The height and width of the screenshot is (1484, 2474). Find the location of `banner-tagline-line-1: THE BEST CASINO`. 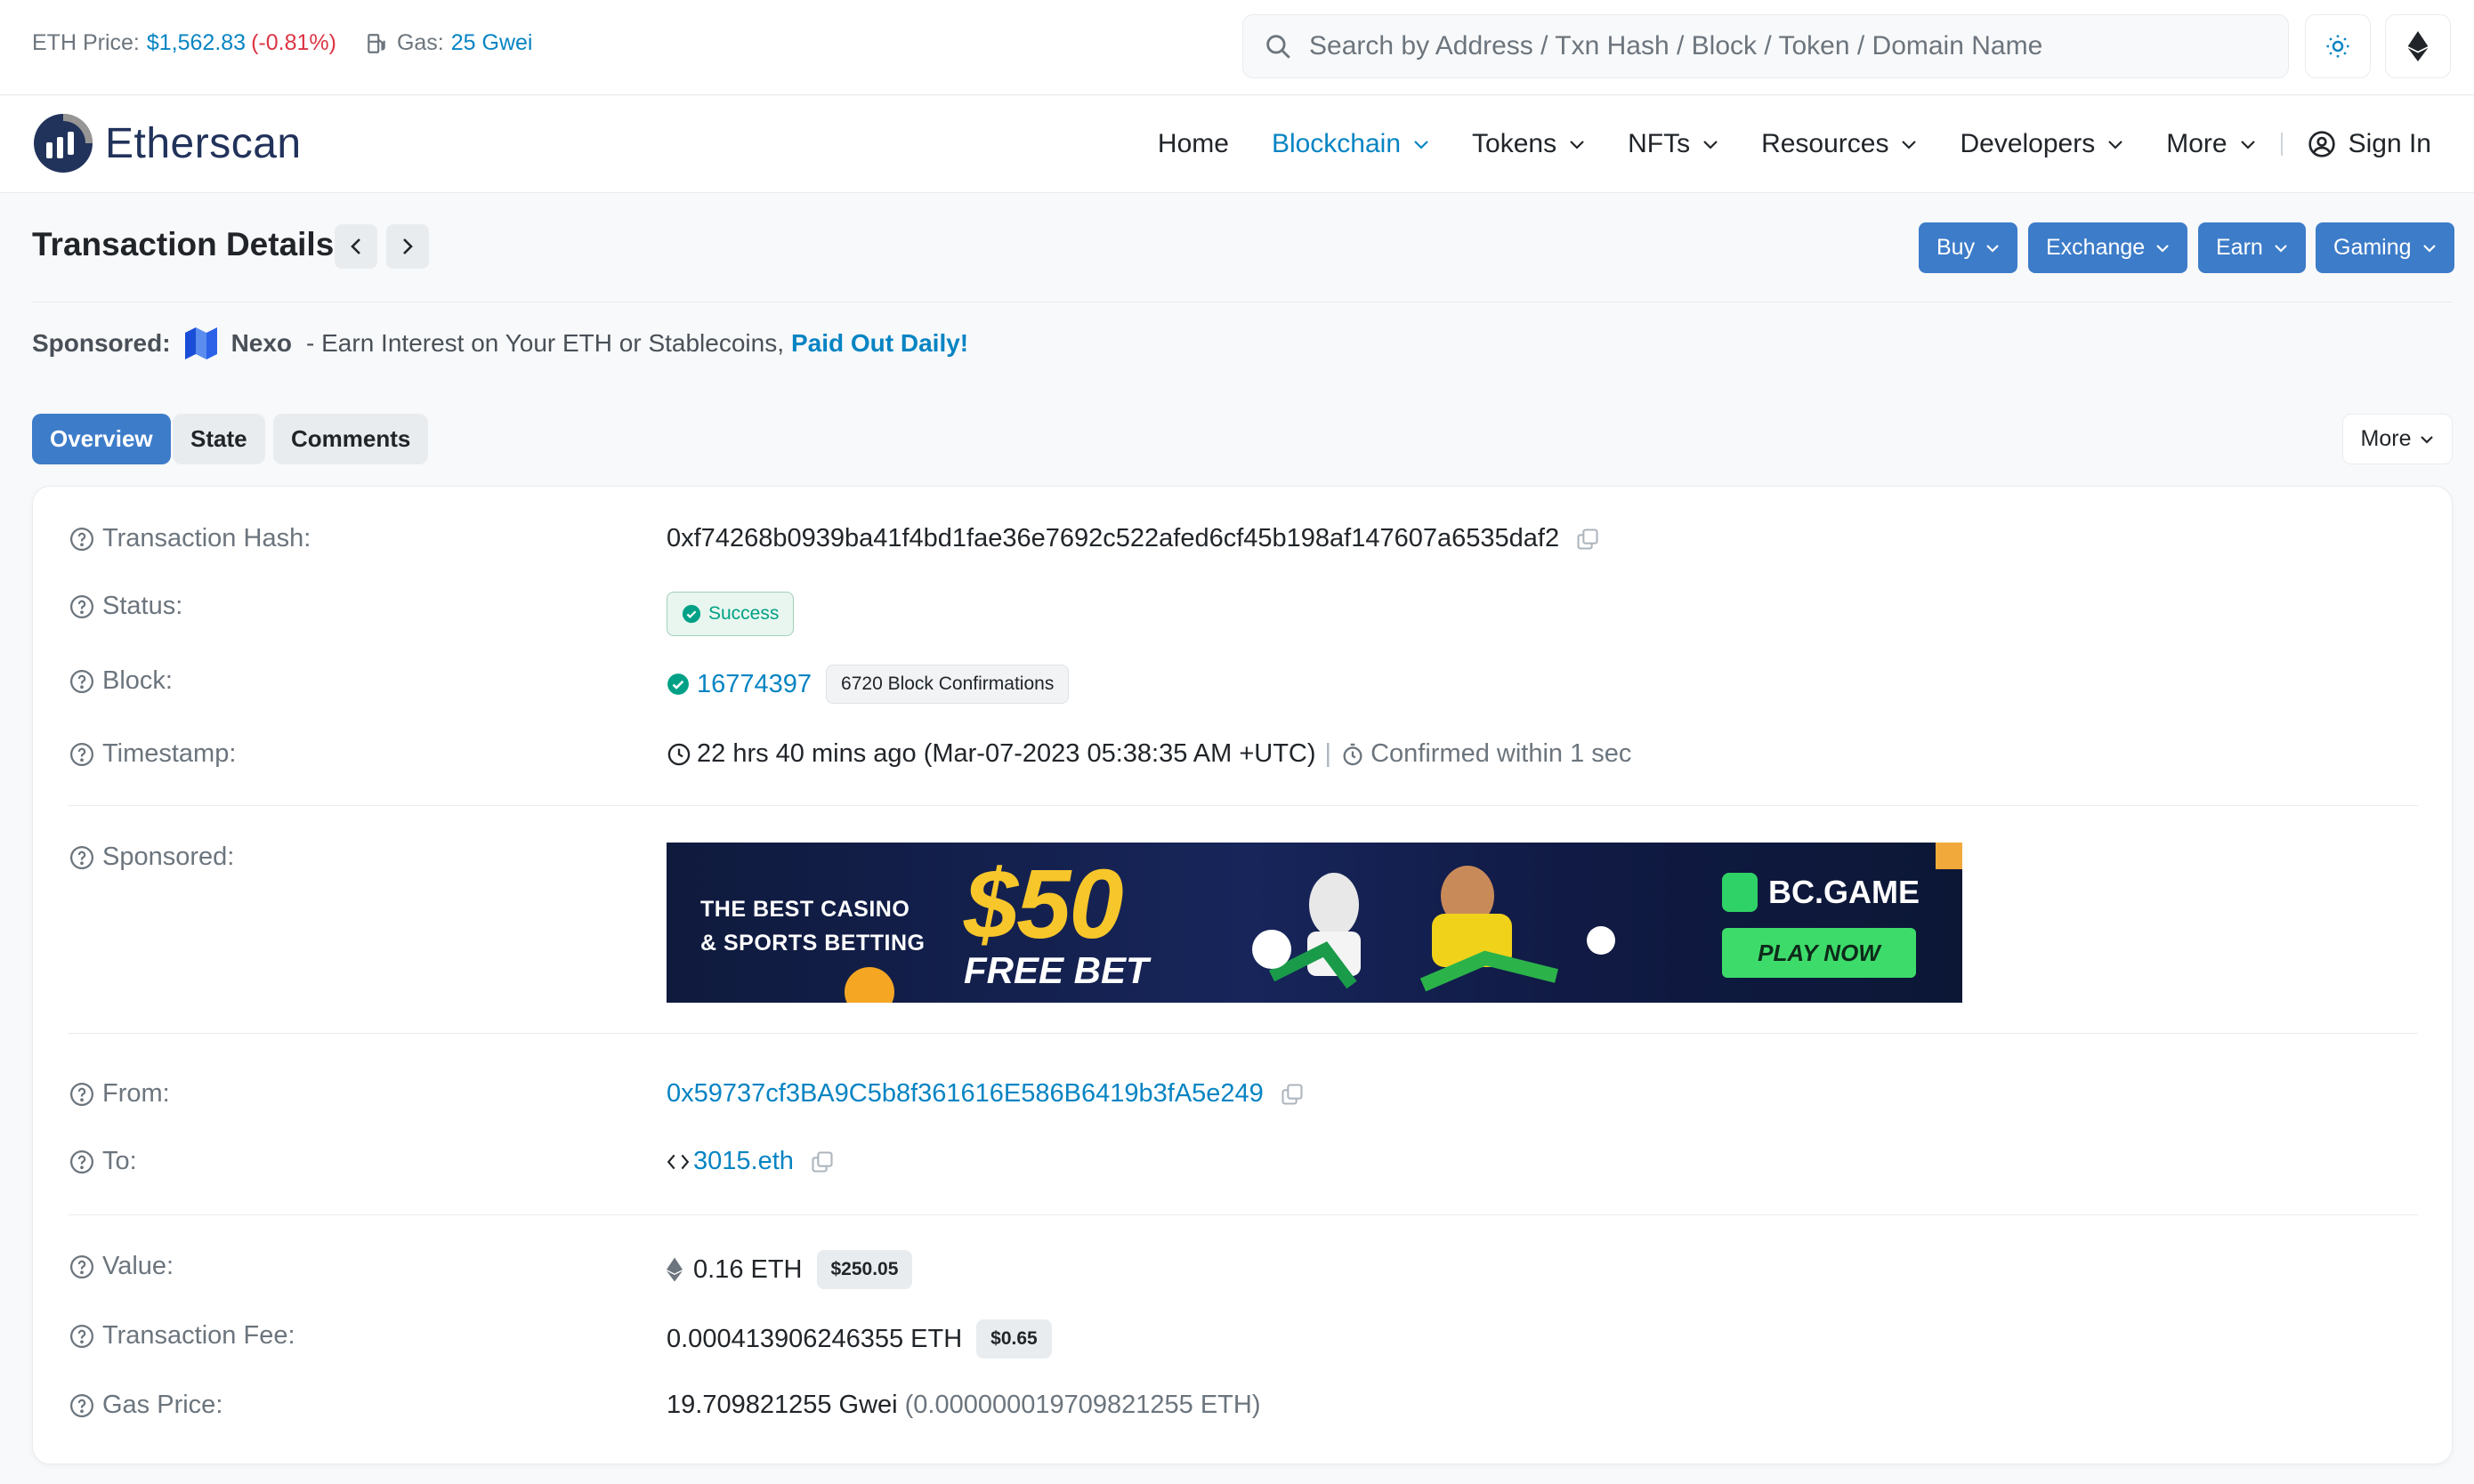

banner-tagline-line-1: THE BEST CASINO is located at coordinates (805, 909).